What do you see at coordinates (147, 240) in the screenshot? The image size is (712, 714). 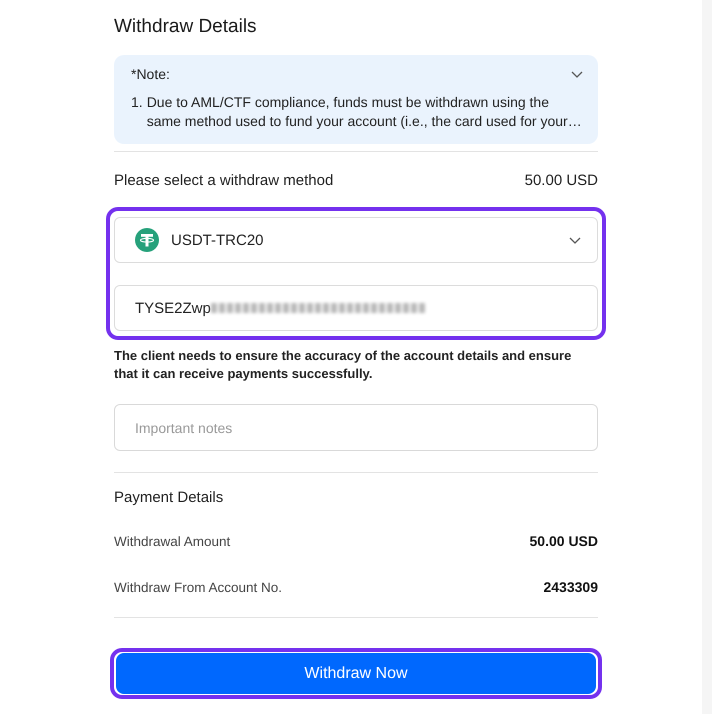 I see `tether-coin-icon` at bounding box center [147, 240].